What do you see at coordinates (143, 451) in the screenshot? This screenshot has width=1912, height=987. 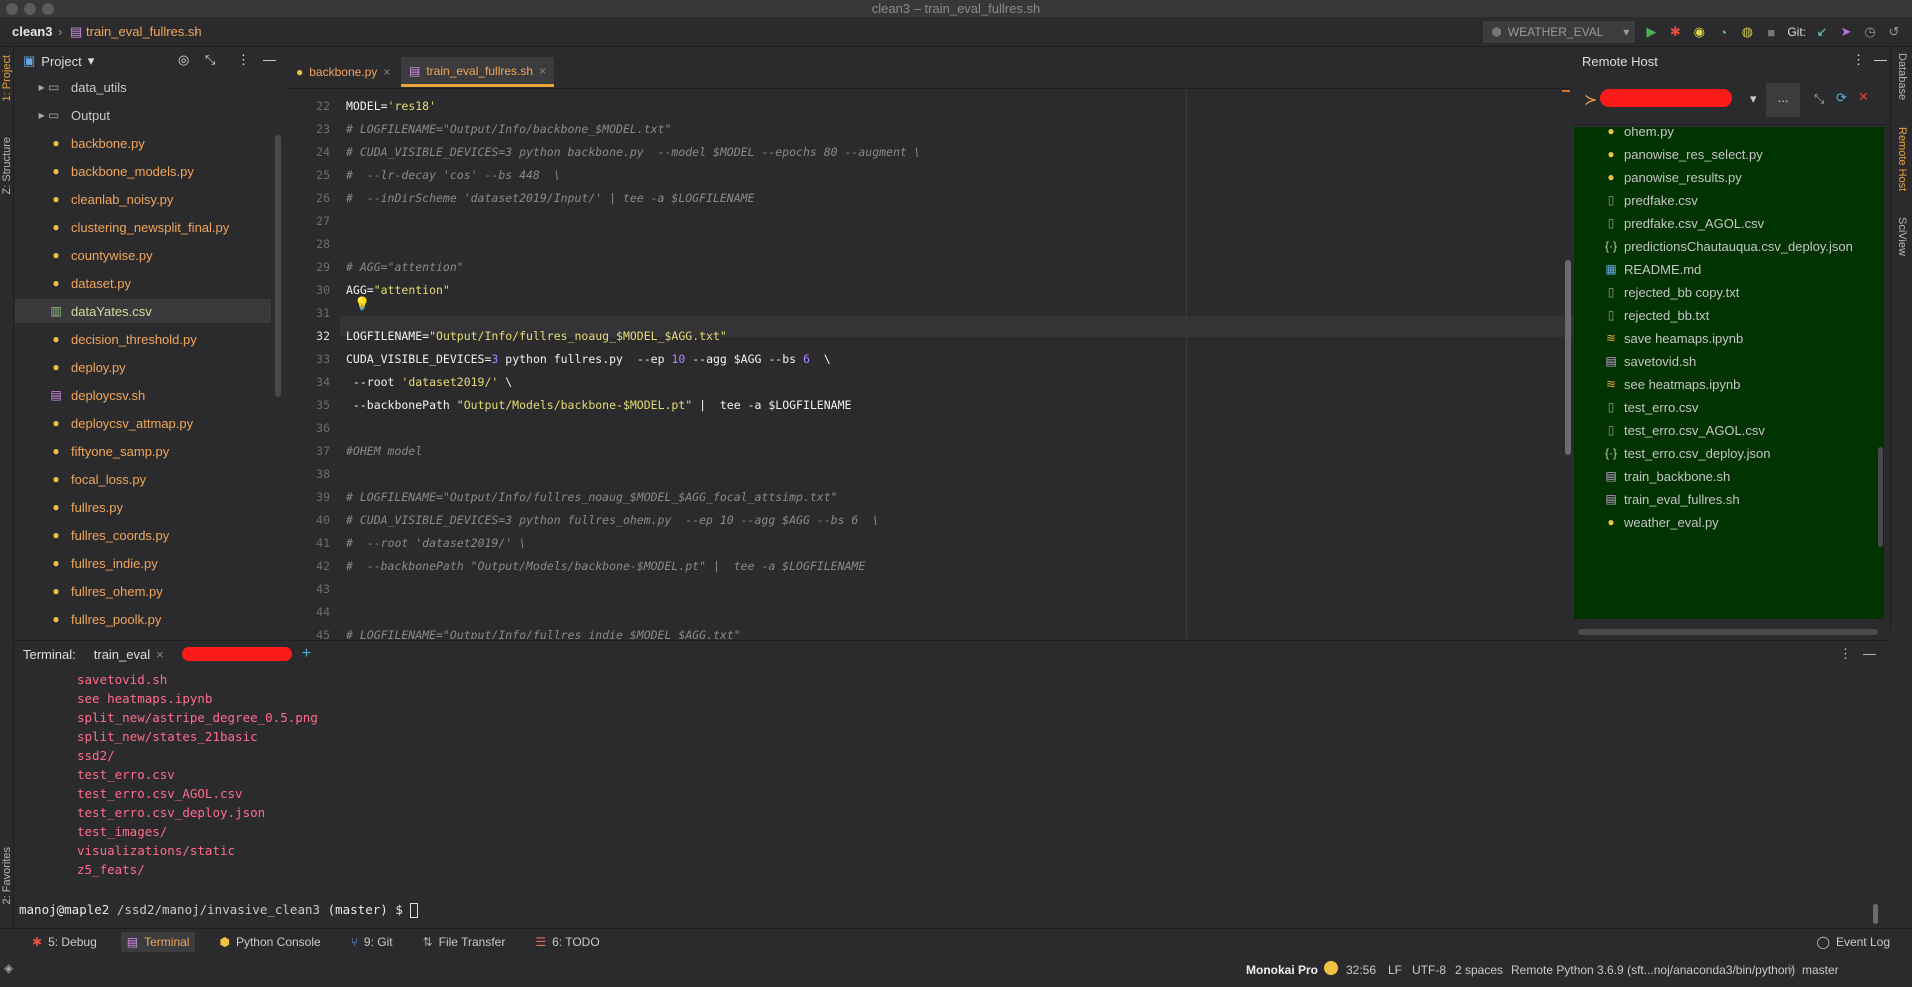 I see `project-tree-item: ● fiftyone_samp.py` at bounding box center [143, 451].